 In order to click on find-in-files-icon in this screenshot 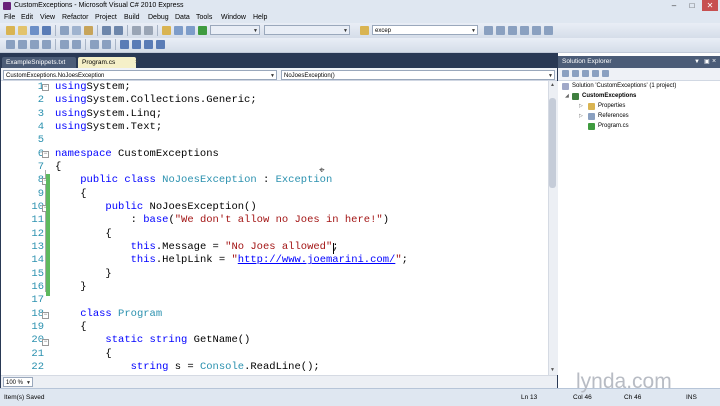, I will do `click(364, 30)`.